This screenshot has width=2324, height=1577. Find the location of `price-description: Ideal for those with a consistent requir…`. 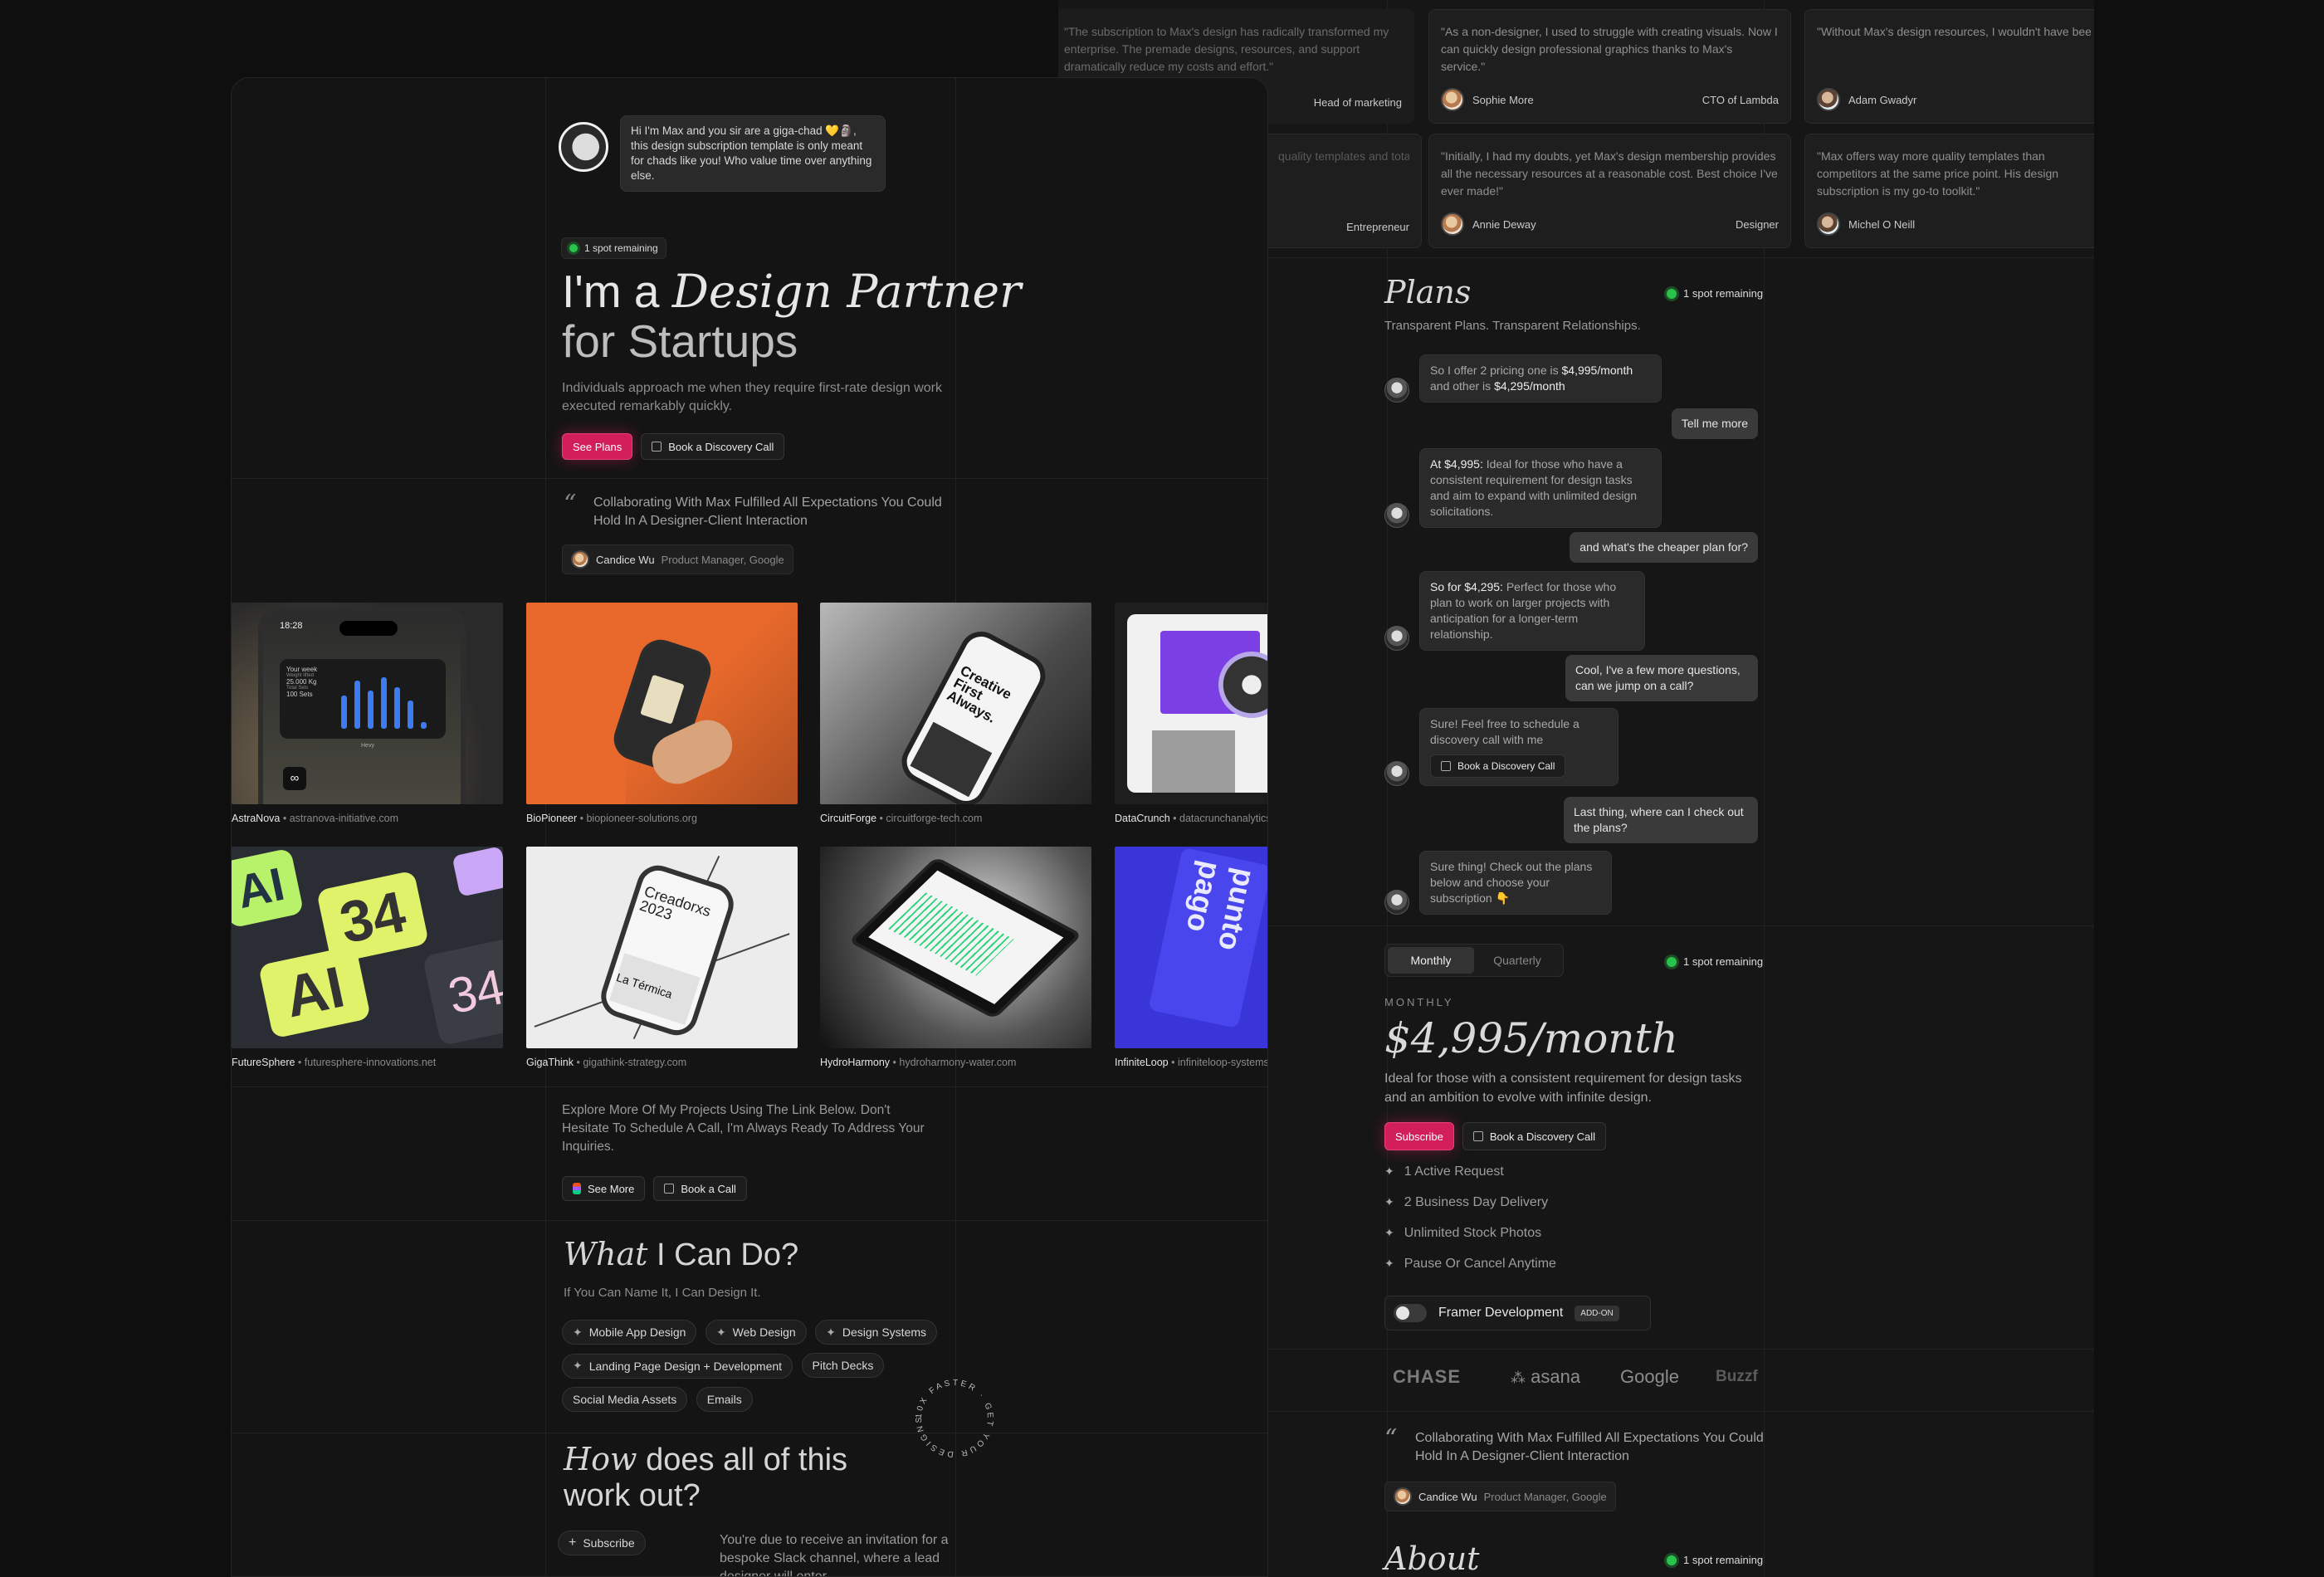

price-description: Ideal for those with a consistent requir… is located at coordinates (1563, 1089).